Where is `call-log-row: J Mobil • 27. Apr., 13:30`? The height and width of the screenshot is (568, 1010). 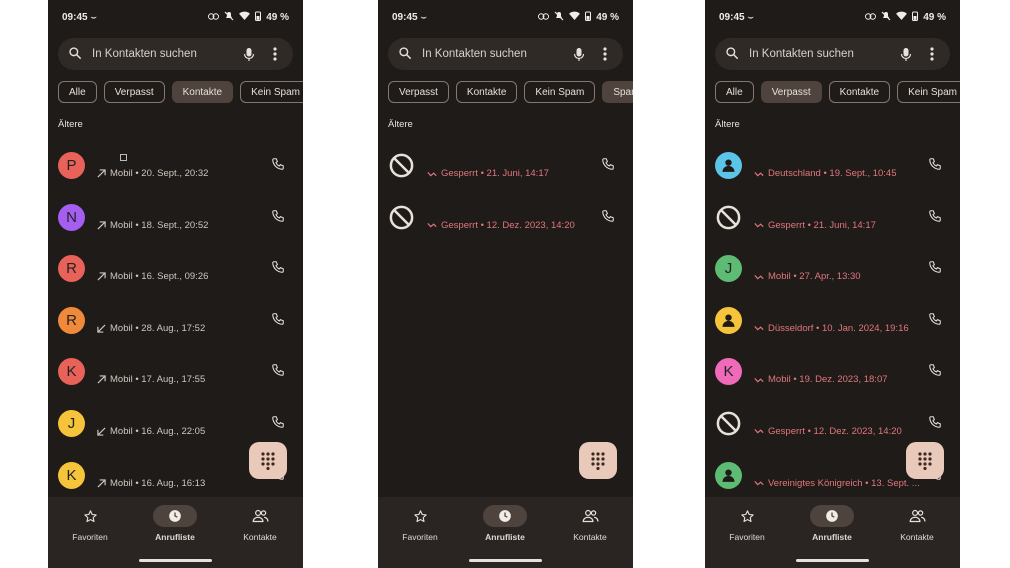
call-log-row: J Mobil • 27. Apr., 13:30 is located at coordinates (832, 269).